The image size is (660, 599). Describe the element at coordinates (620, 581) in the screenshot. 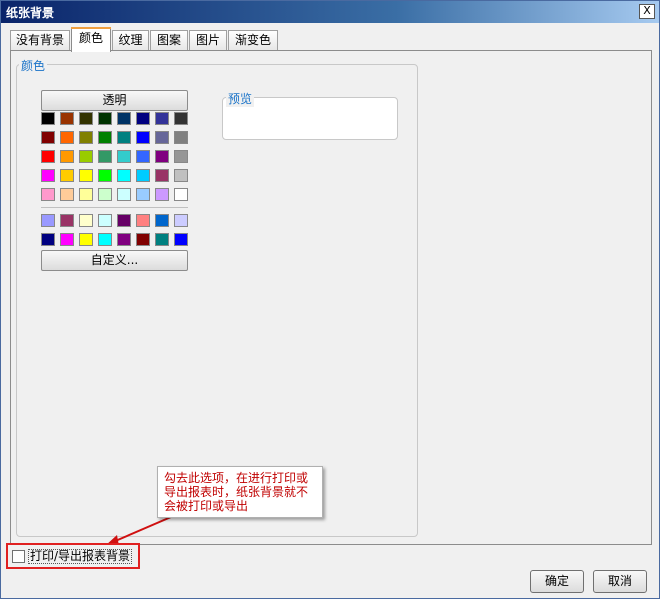

I see `cancel-button: 取消` at that location.